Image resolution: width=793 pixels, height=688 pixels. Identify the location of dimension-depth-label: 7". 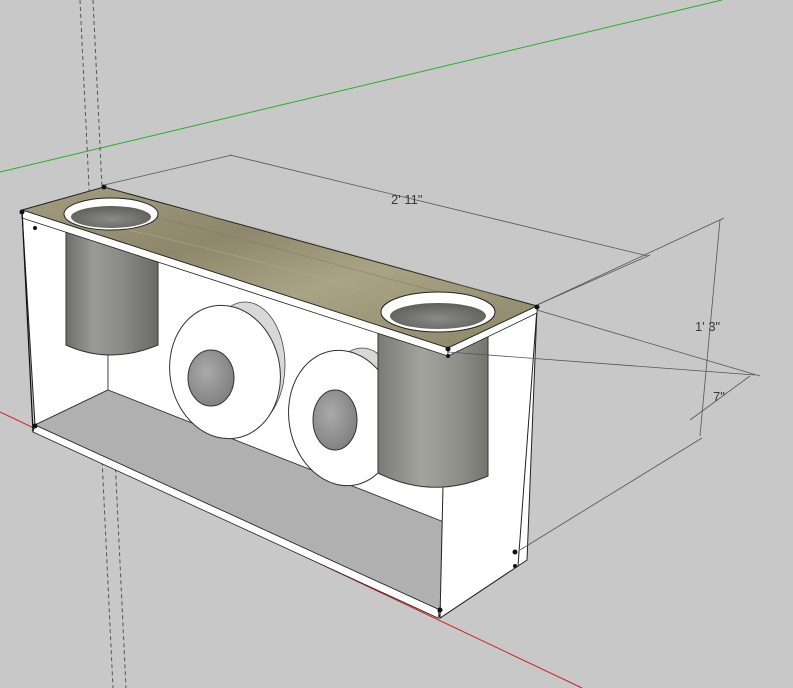
(719, 397).